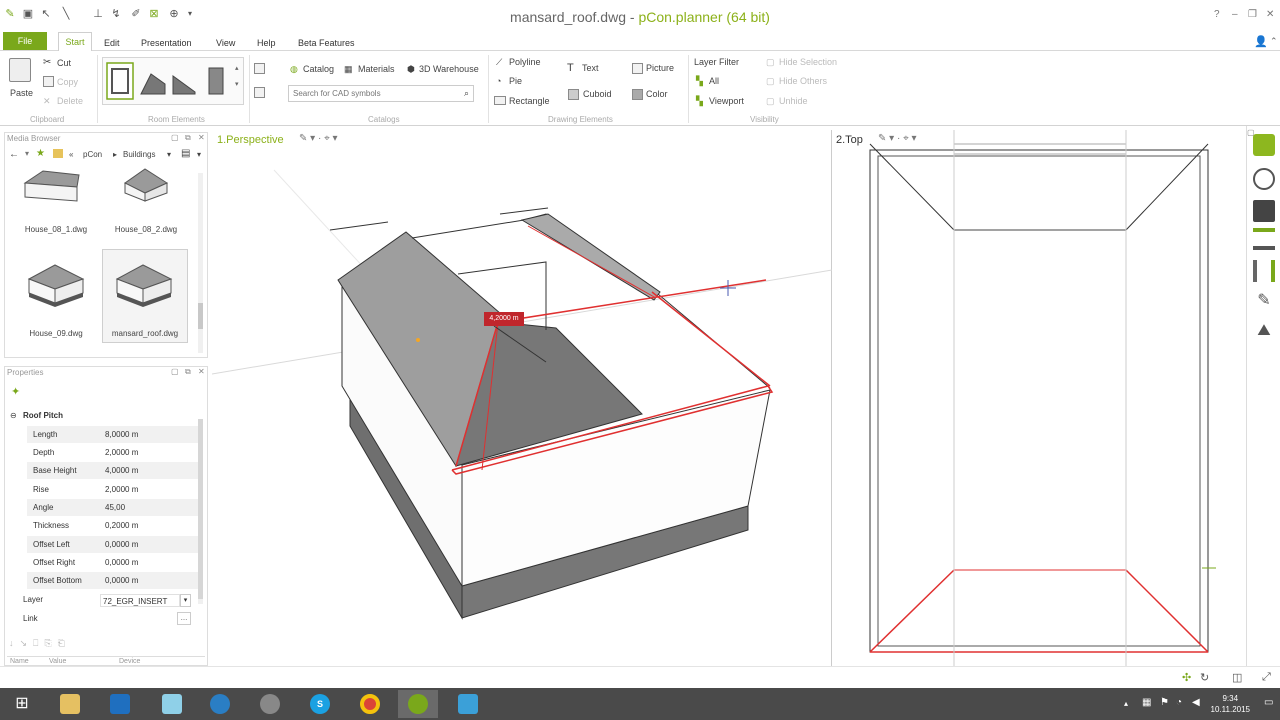  I want to click on taskbar-chrome, so click(370, 704).